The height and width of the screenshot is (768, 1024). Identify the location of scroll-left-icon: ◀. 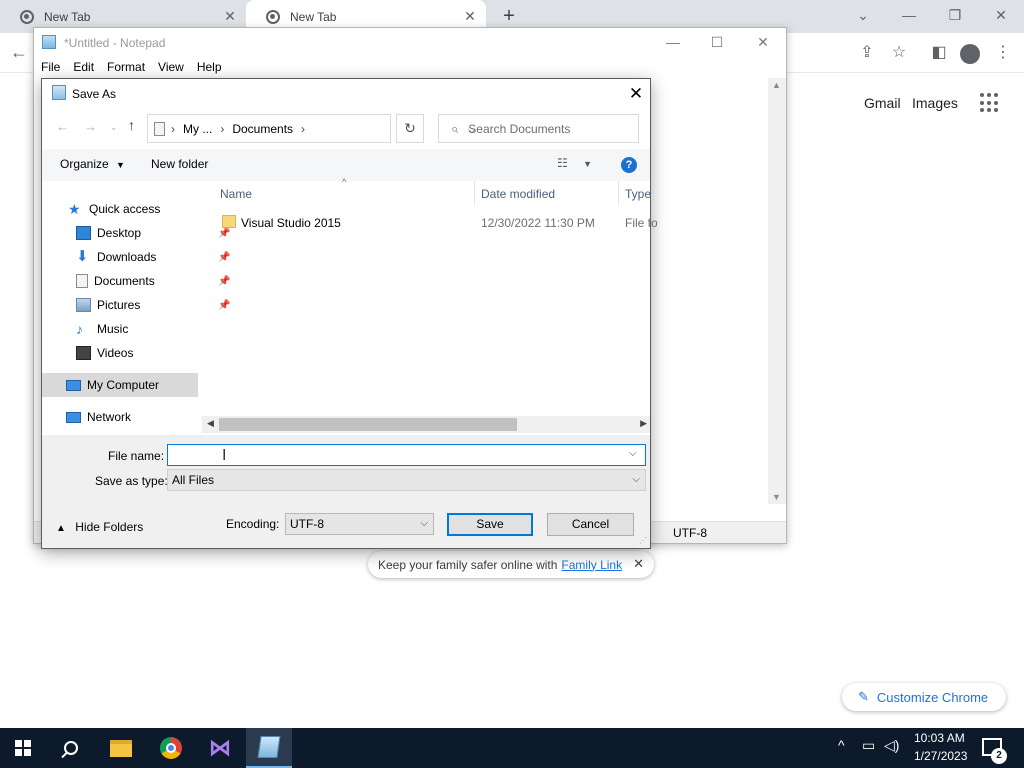
(210, 423).